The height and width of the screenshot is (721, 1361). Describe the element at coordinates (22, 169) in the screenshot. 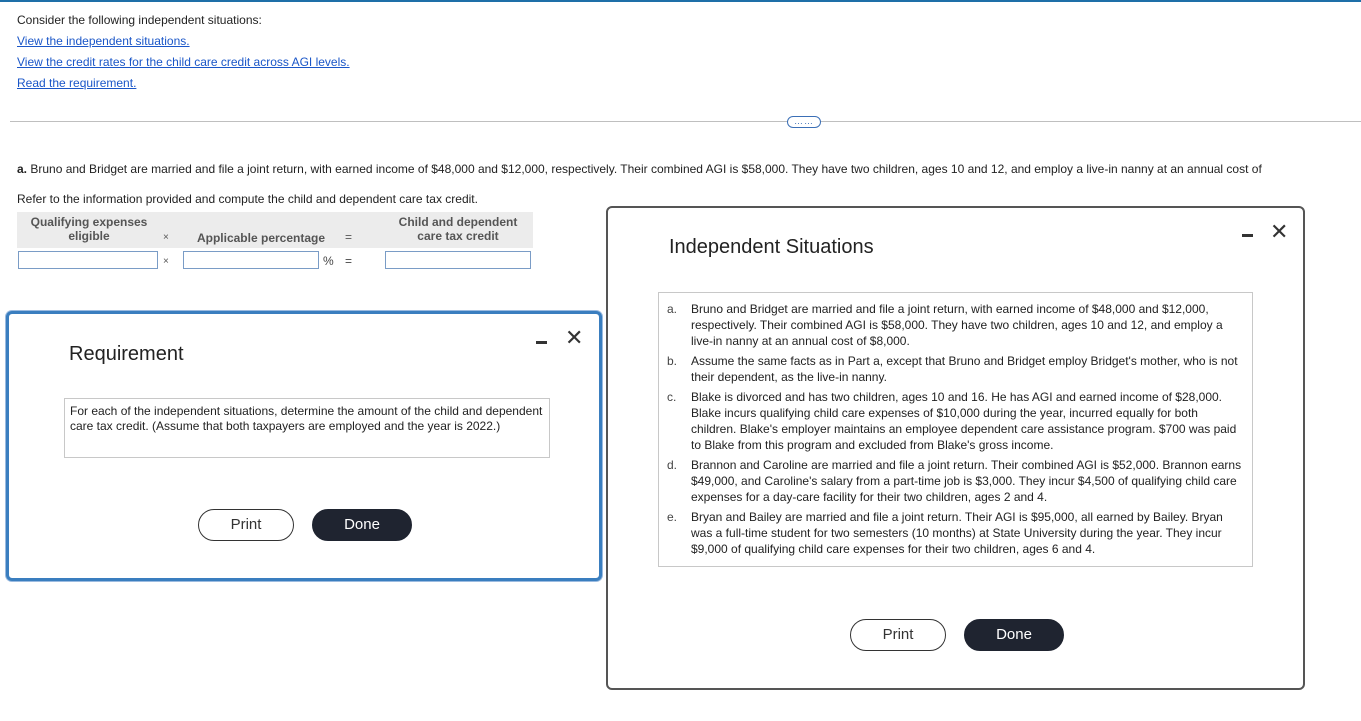

I see `question-label: a.` at that location.